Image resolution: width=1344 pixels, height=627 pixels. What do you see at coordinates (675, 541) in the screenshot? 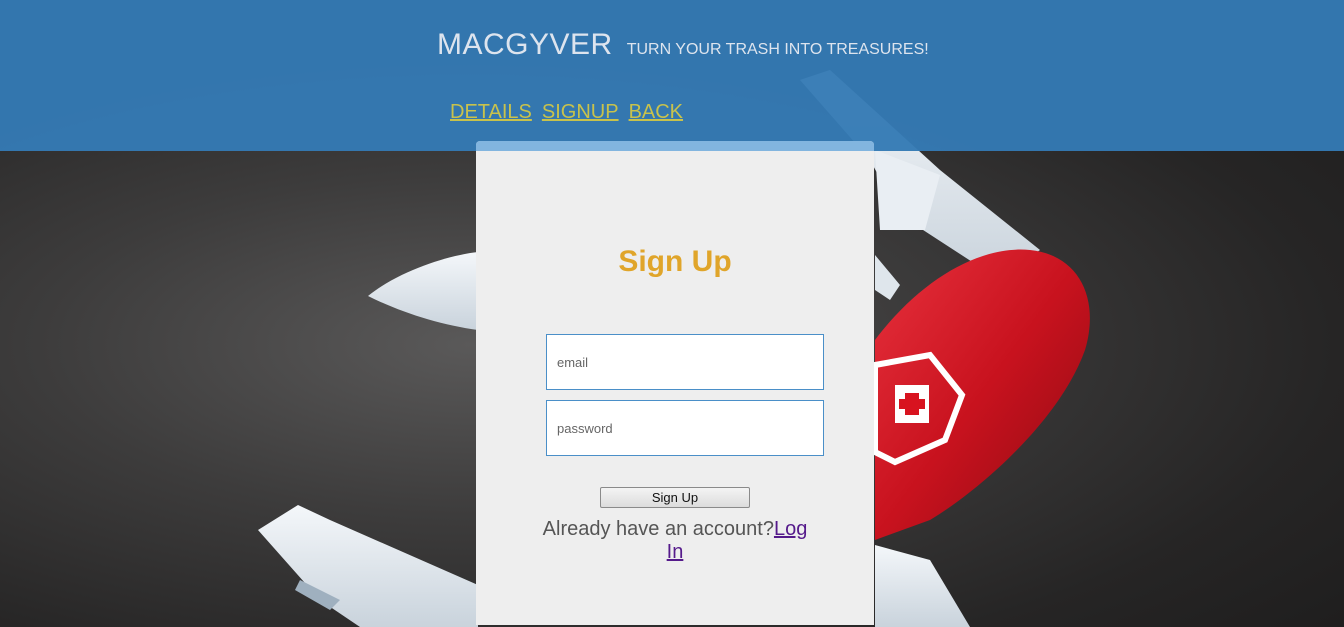
I see `login-prompt: Already have an account?Log In` at bounding box center [675, 541].